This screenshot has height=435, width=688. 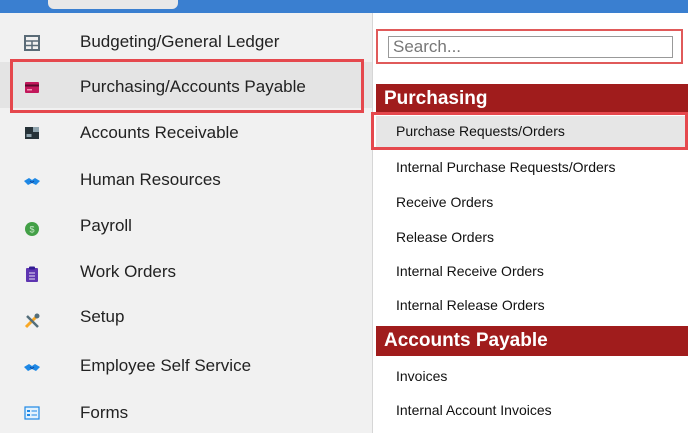 What do you see at coordinates (532, 341) in the screenshot?
I see `section-header-accounts-payable: Accounts Payable` at bounding box center [532, 341].